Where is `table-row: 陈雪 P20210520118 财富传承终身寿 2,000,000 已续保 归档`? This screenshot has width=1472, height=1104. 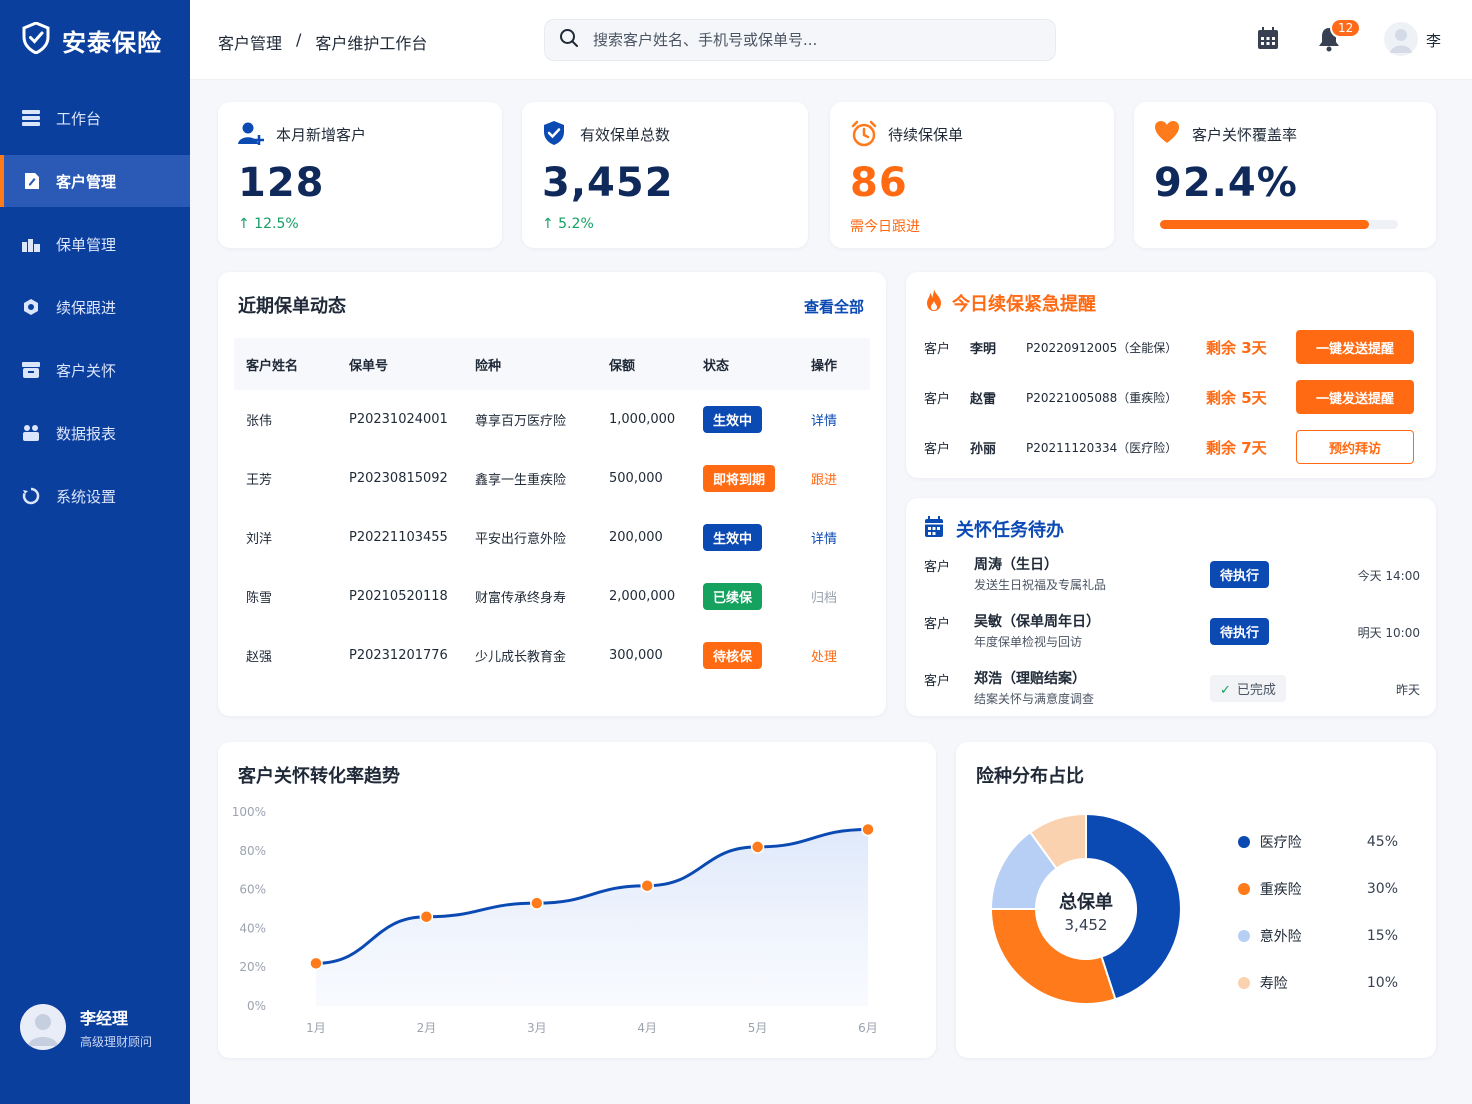 table-row: 陈雪 P20210520118 财富传承终身寿 2,000,000 已续保 归档 is located at coordinates (552, 596).